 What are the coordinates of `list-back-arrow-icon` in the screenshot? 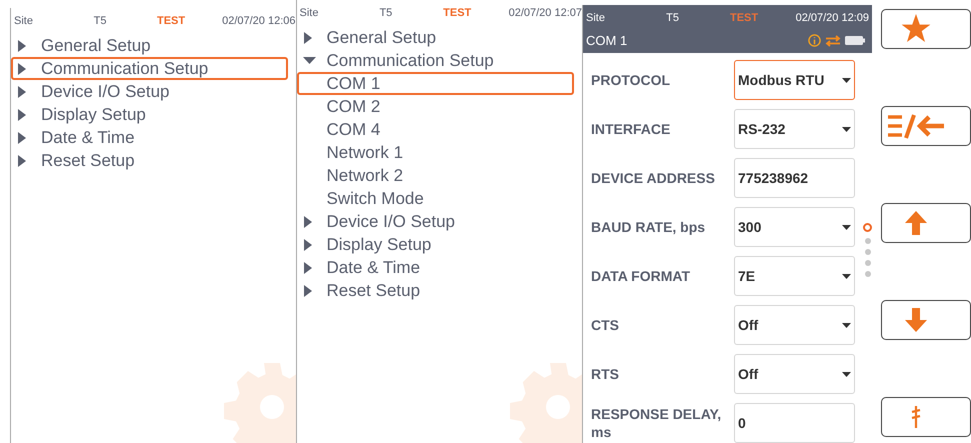 It's located at (916, 126).